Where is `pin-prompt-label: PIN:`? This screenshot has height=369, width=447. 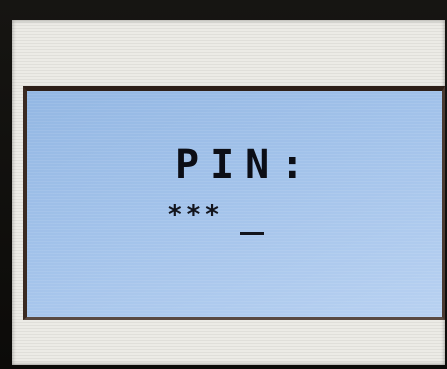 pin-prompt-label: PIN: is located at coordinates (245, 165).